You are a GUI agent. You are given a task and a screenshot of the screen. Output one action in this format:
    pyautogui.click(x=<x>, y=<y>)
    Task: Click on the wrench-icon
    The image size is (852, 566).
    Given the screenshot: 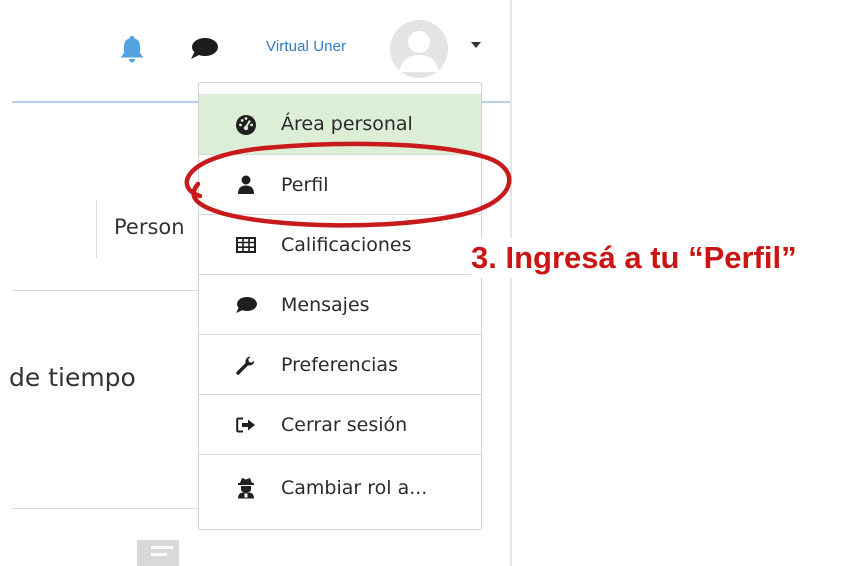 What is the action you would take?
    pyautogui.click(x=246, y=365)
    